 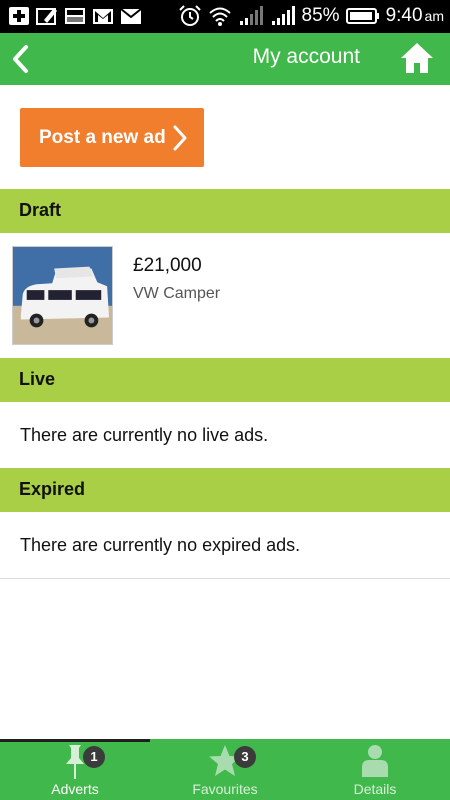 What do you see at coordinates (102, 137) in the screenshot?
I see `post-new-ad-label: Post a new ad` at bounding box center [102, 137].